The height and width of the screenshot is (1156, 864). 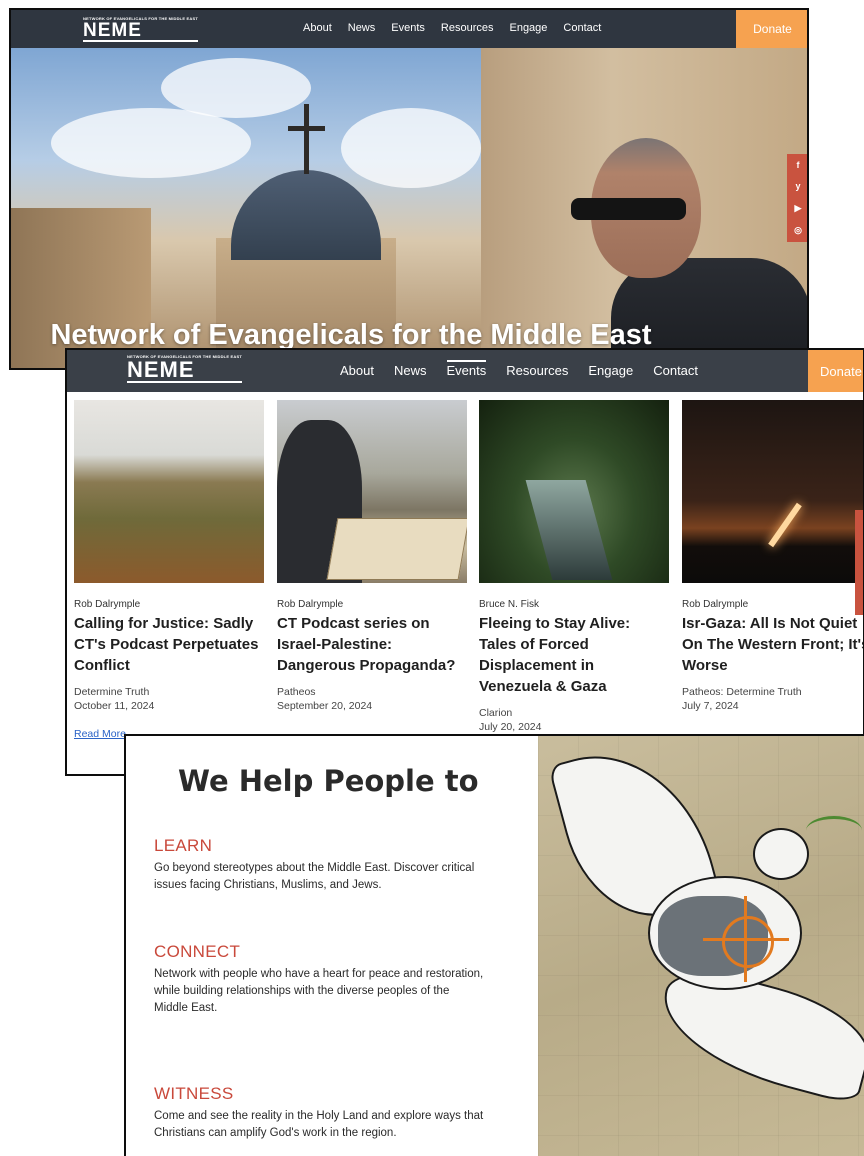 What do you see at coordinates (798, 165) in the screenshot?
I see `facebook-icon: f` at bounding box center [798, 165].